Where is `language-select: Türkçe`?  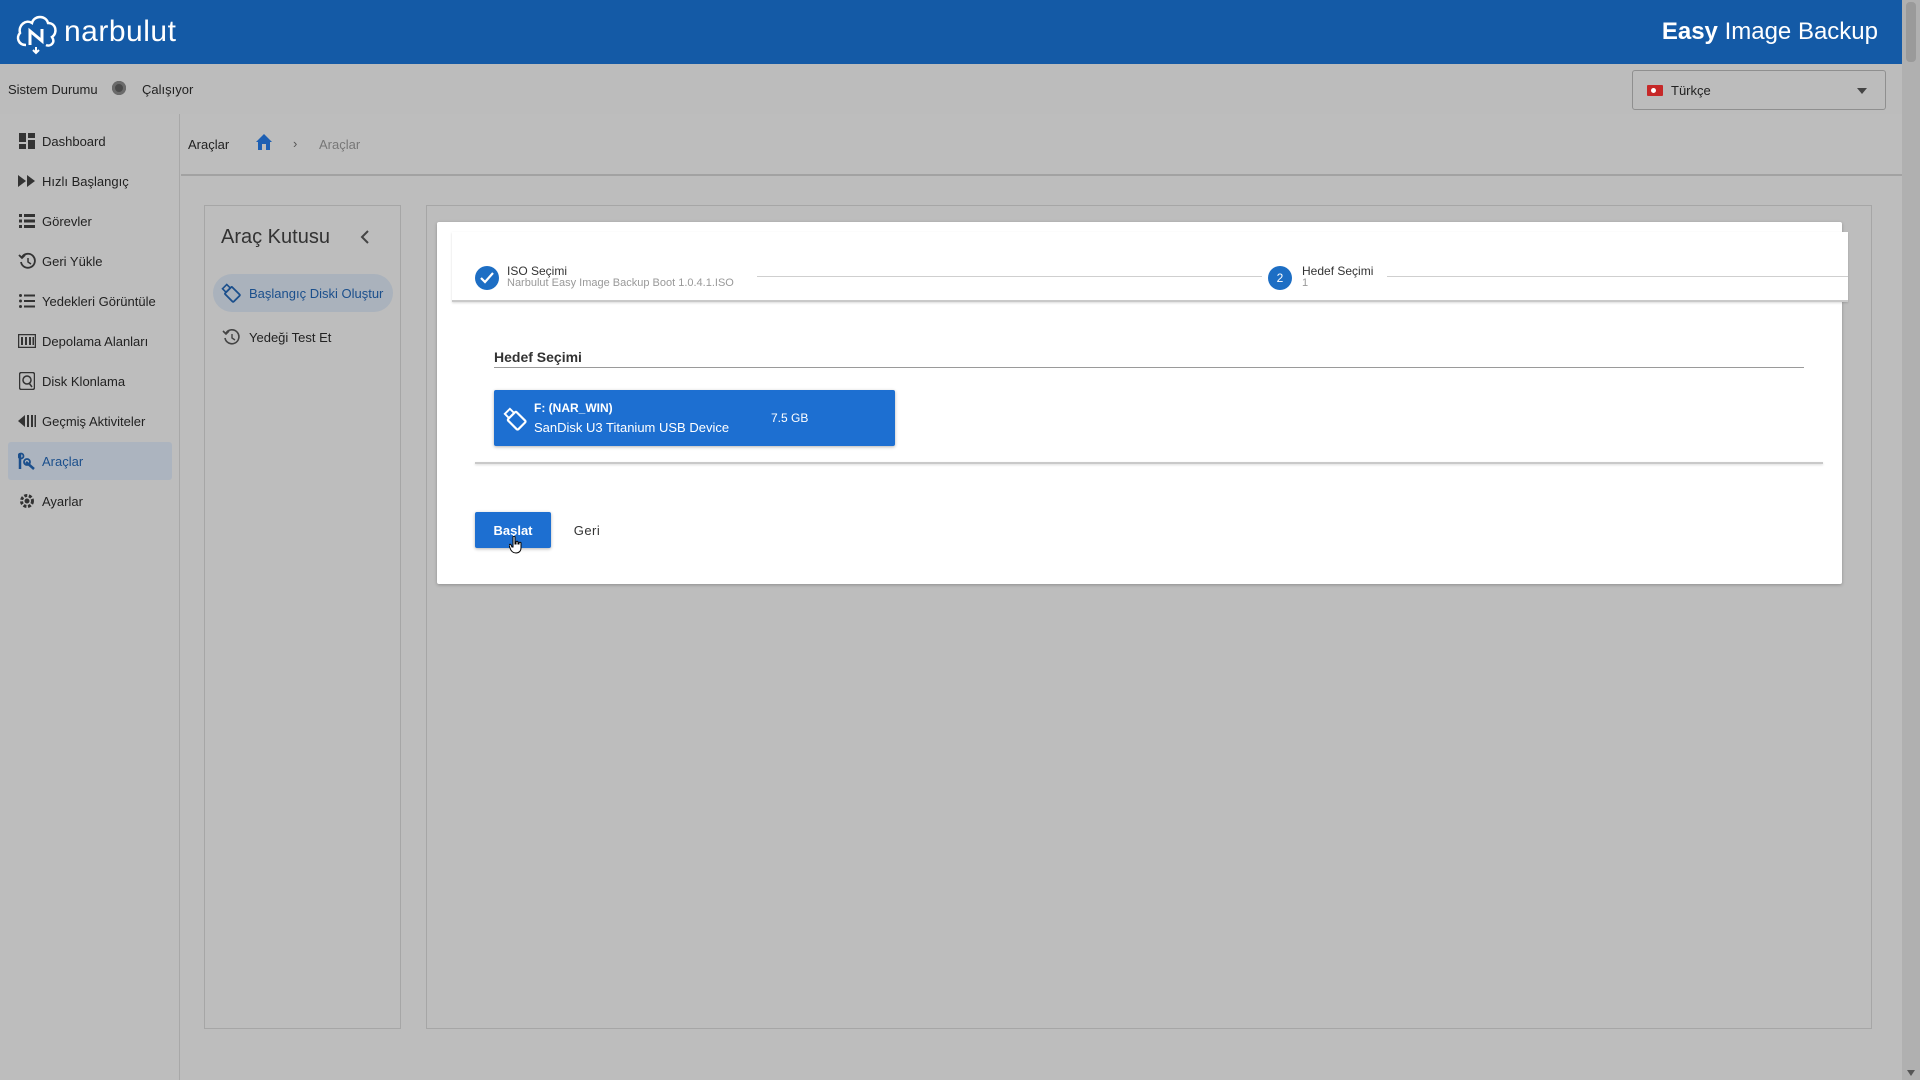 language-select: Türkçe is located at coordinates (1759, 90).